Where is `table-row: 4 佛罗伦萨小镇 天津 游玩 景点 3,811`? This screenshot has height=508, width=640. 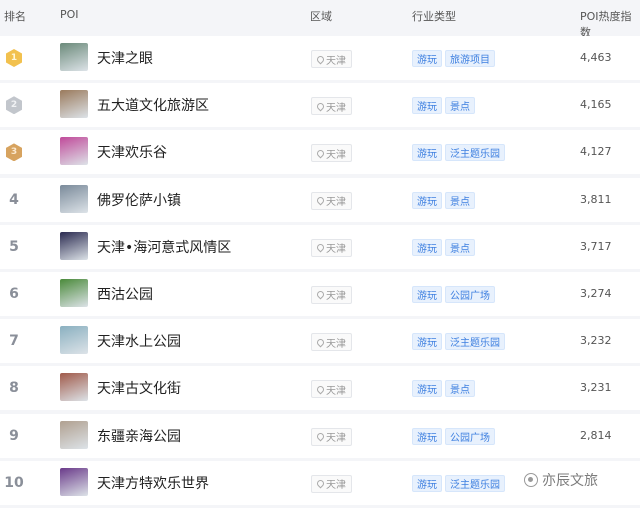
table-row: 4 佛罗伦萨小镇 天津 游玩 景点 3,811 is located at coordinates (320, 199).